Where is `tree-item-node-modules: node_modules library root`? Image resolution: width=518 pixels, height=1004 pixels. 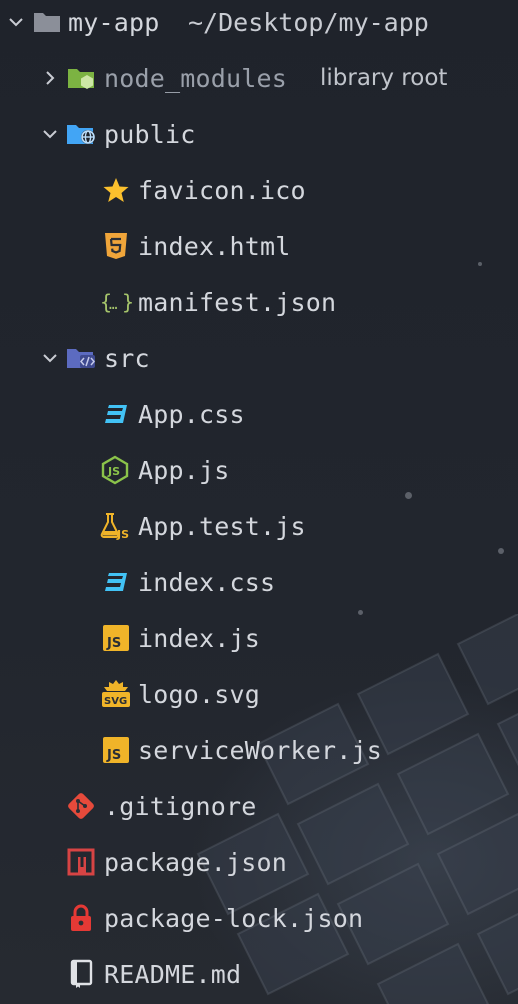
tree-item-node-modules: node_modules library root is located at coordinates (259, 78).